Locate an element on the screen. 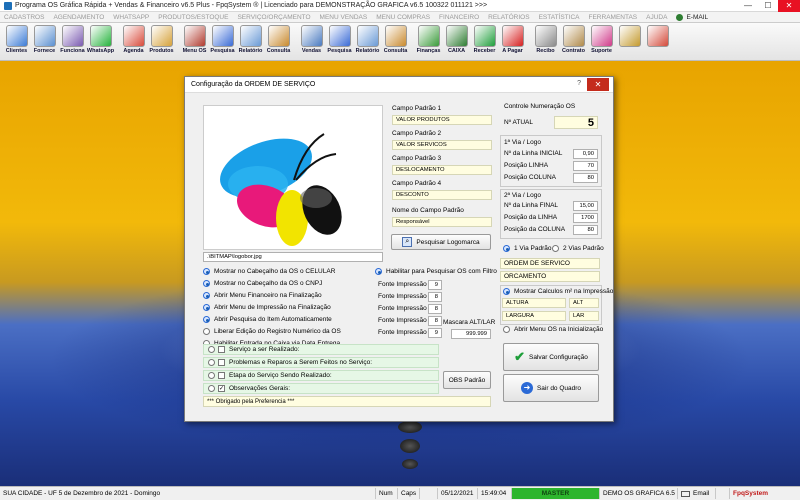 This screenshot has width=800, height=500. menu-item: ESTATÍSTICA is located at coordinates (559, 17).